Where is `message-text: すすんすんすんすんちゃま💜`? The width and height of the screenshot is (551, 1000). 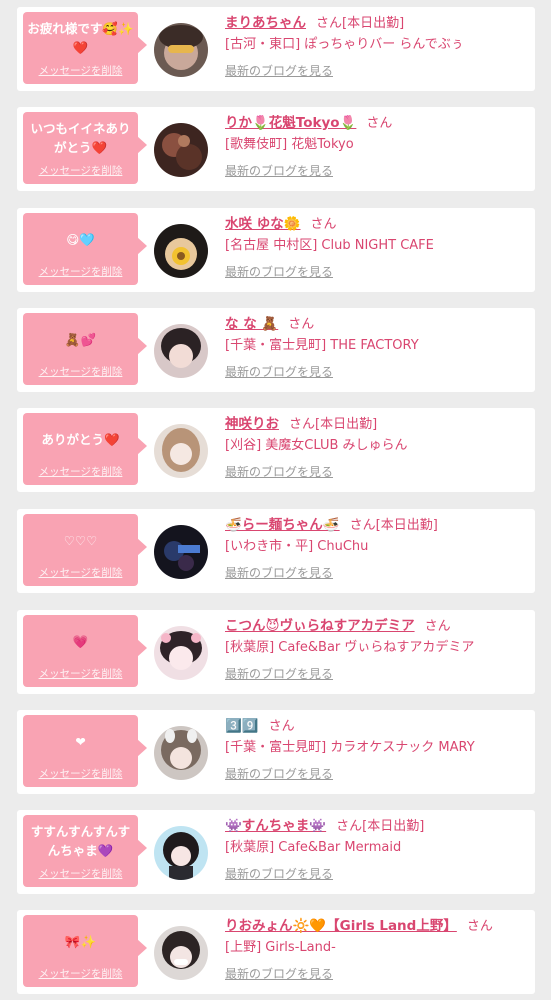
message-text: すすんすんすんすんちゃま💜 is located at coordinates (80, 841).